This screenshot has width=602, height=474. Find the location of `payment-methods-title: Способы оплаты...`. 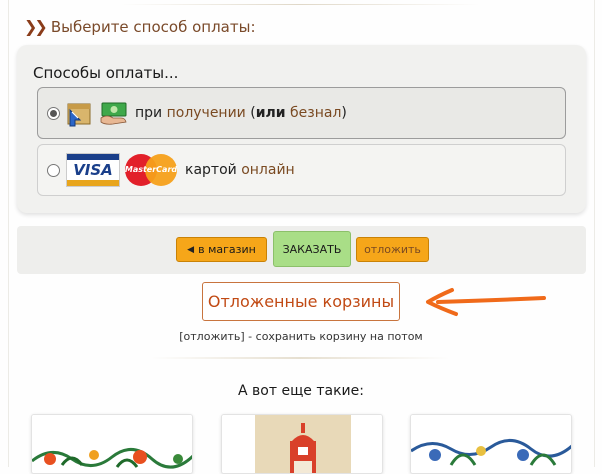

payment-methods-title: Способы оплаты... is located at coordinates (106, 73).